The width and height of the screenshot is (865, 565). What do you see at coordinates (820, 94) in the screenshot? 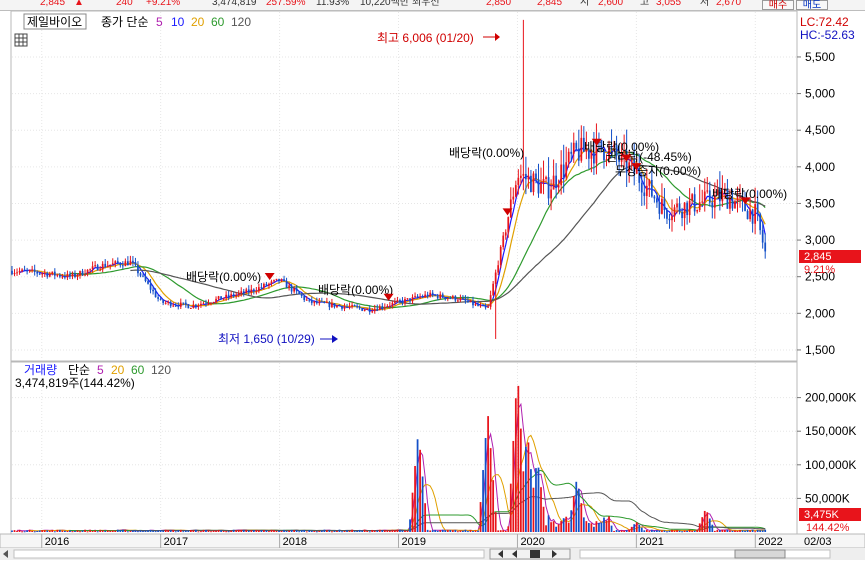
I see `price-tick-label: 5,000` at bounding box center [820, 94].